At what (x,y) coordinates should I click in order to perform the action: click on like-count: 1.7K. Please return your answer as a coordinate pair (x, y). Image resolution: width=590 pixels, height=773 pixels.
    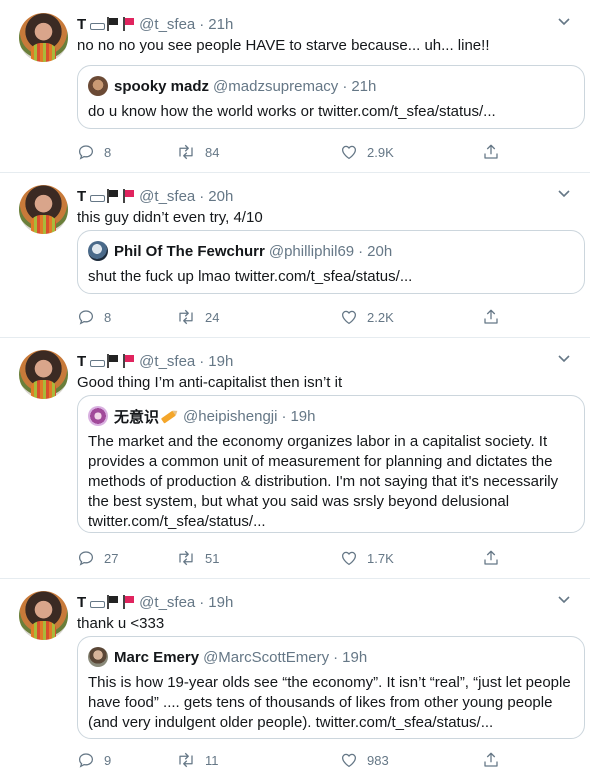
    Looking at the image, I should click on (380, 558).